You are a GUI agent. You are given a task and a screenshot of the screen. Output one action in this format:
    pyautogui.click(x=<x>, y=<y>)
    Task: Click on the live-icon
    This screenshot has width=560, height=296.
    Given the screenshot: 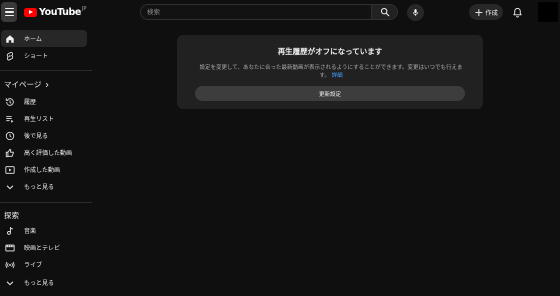 What is the action you would take?
    pyautogui.click(x=10, y=265)
    